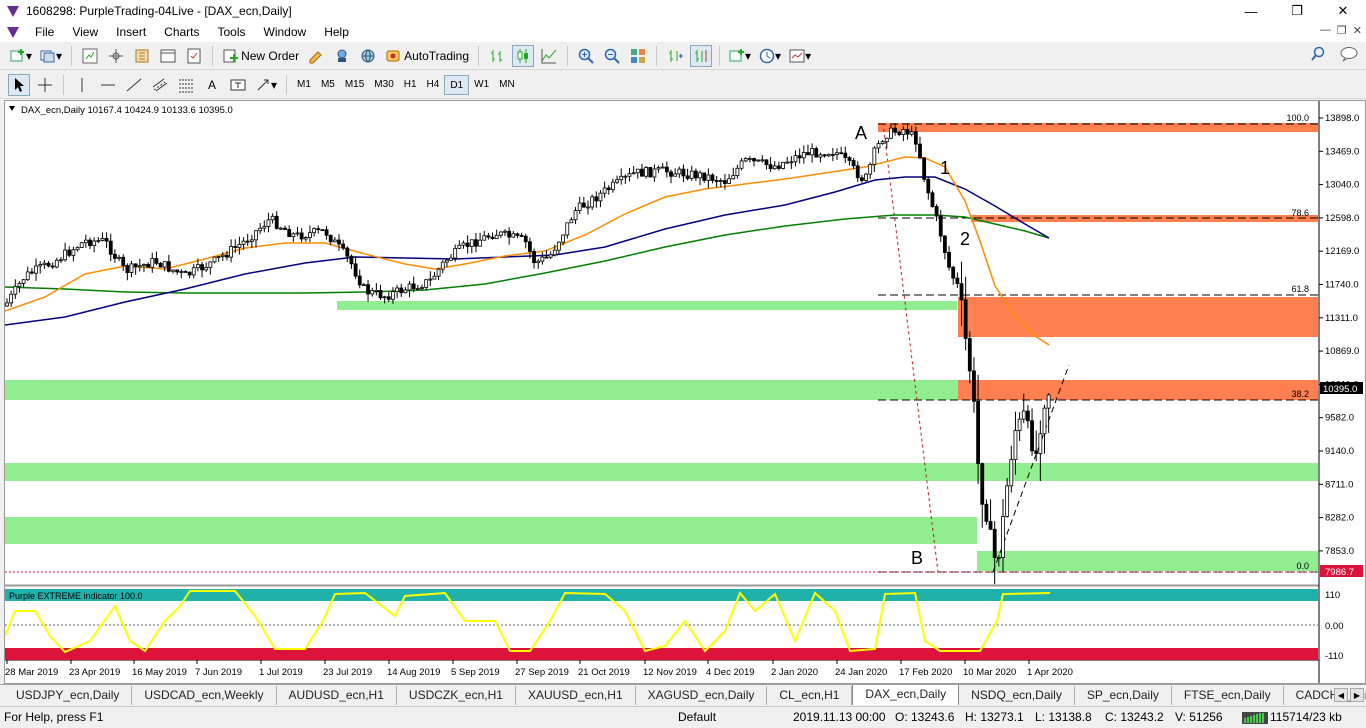 The width and height of the screenshot is (1366, 728). What do you see at coordinates (181, 32) in the screenshot?
I see `menu-charts: Charts` at bounding box center [181, 32].